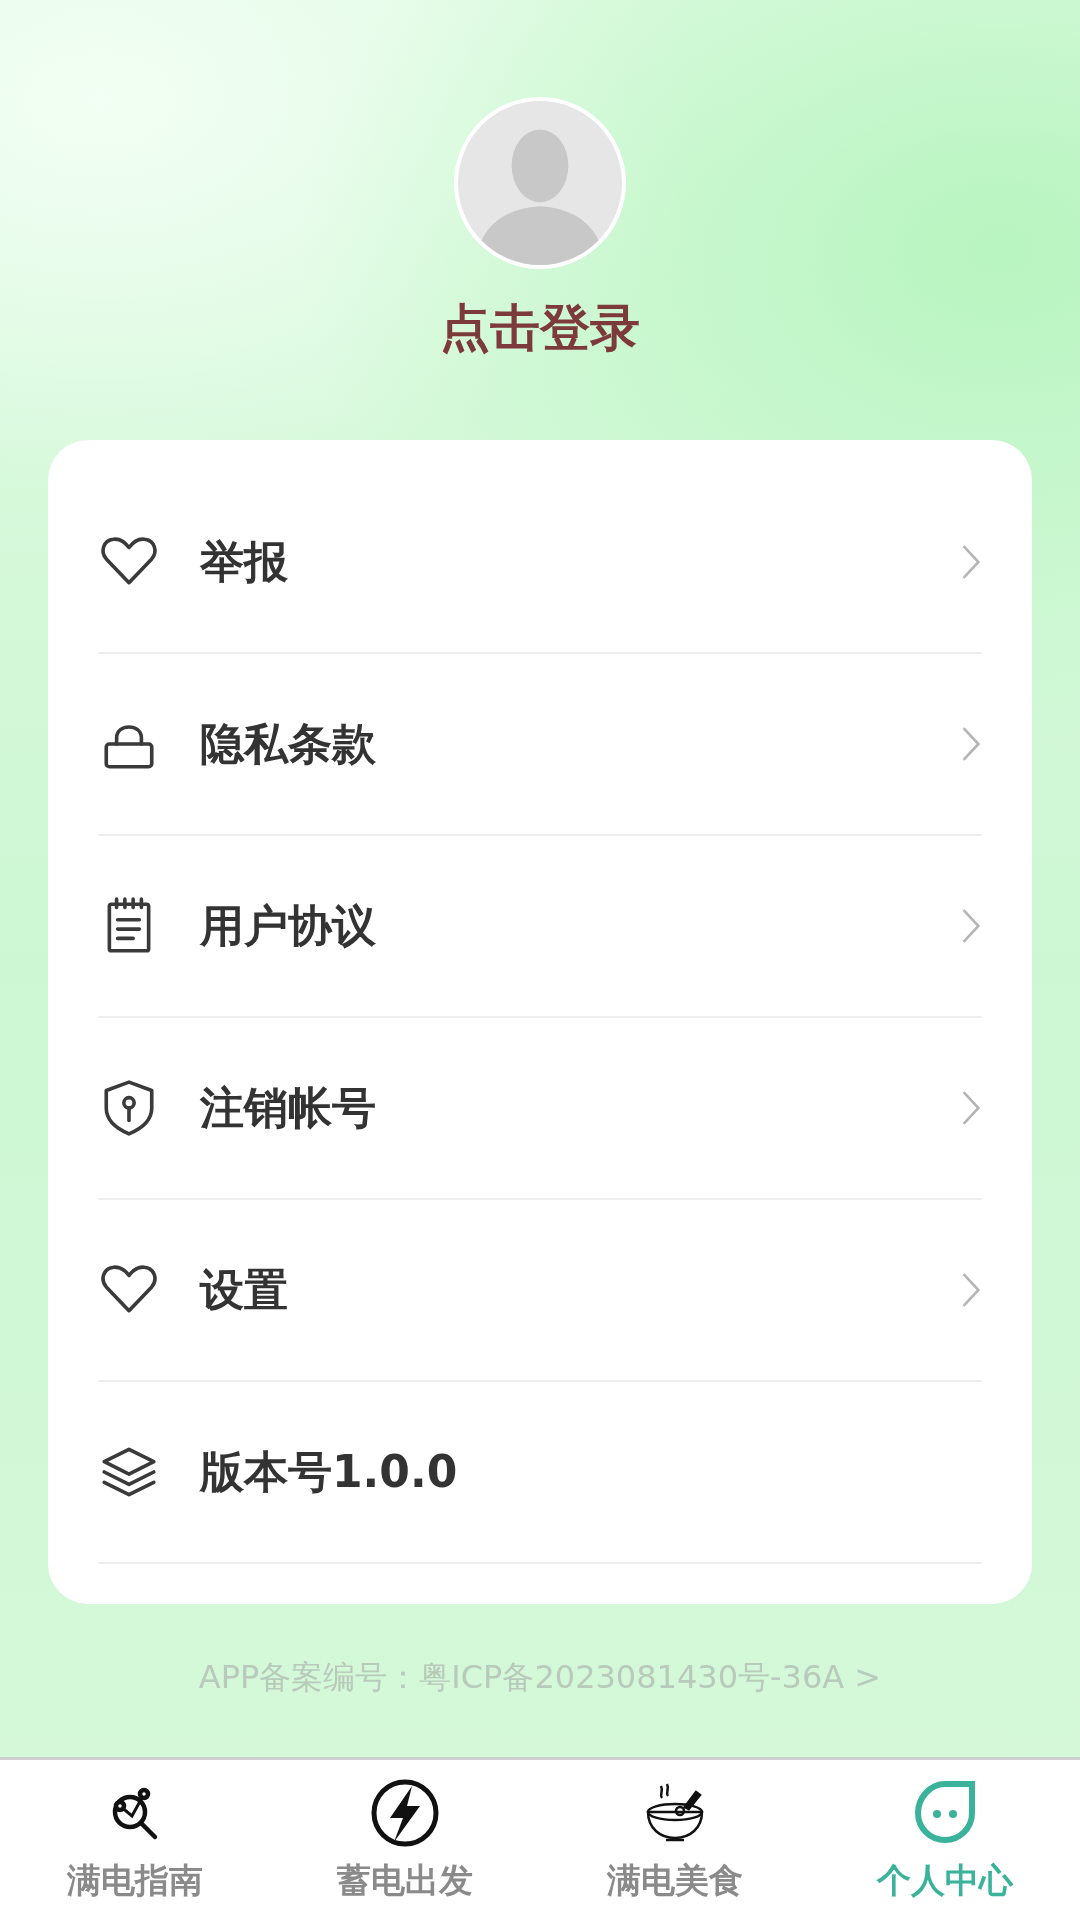  Describe the element at coordinates (329, 1471) in the screenshot. I see `menu-label: 版本号1.0.0` at that location.